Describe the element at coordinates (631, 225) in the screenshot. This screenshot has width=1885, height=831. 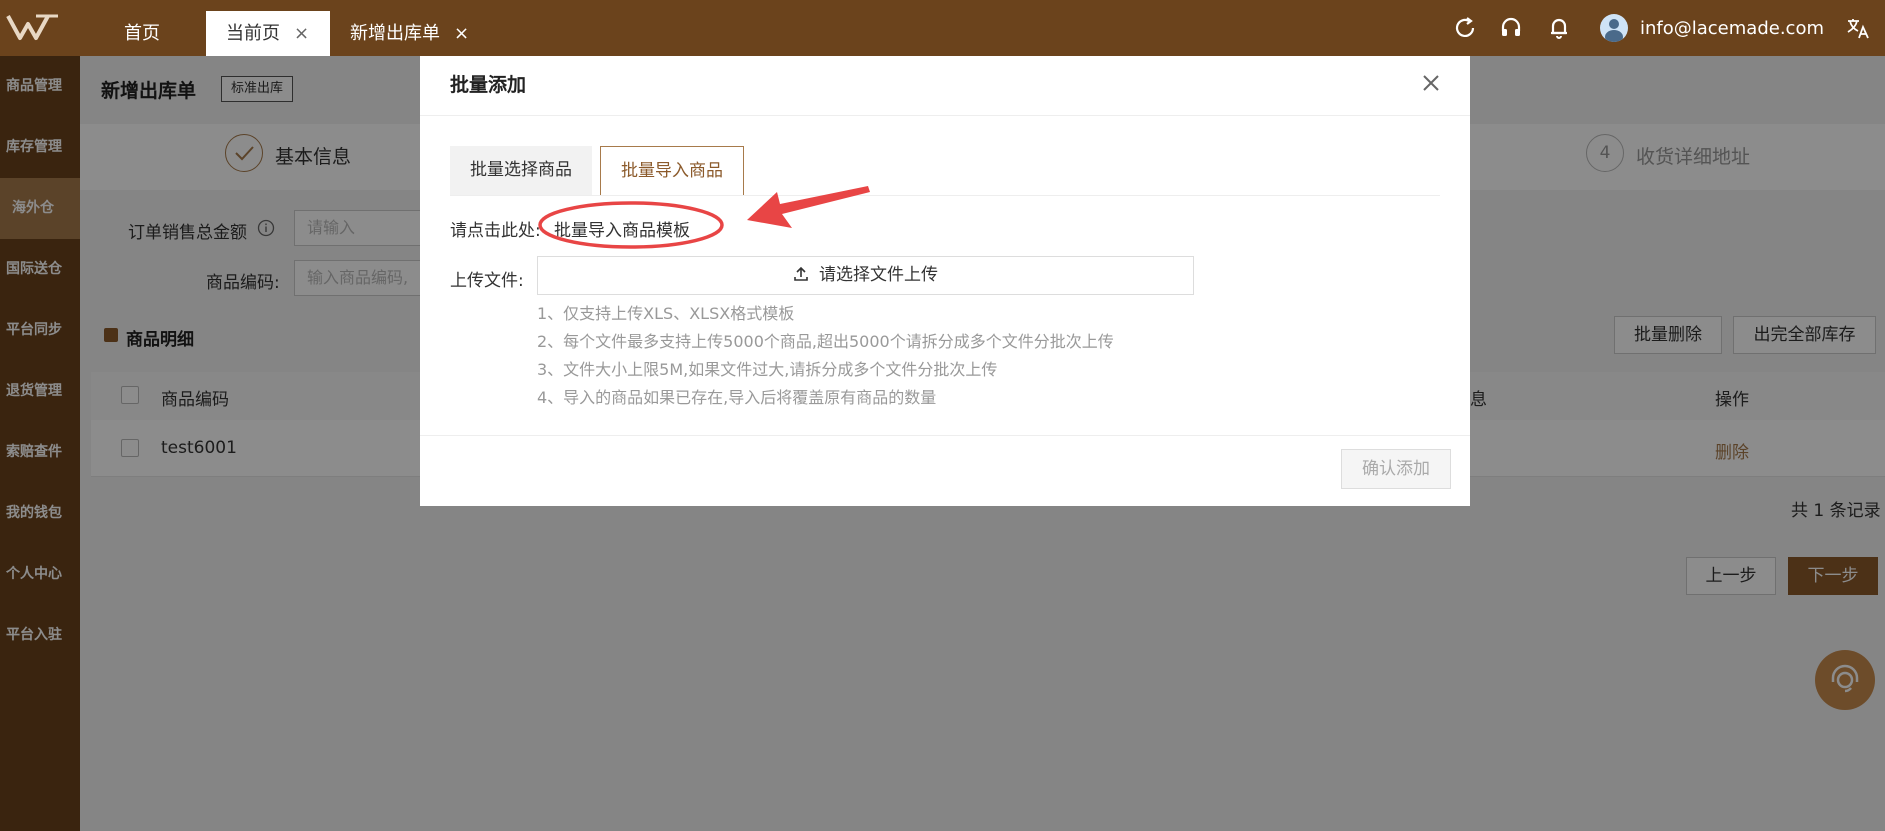
I see `annotation-circle` at that location.